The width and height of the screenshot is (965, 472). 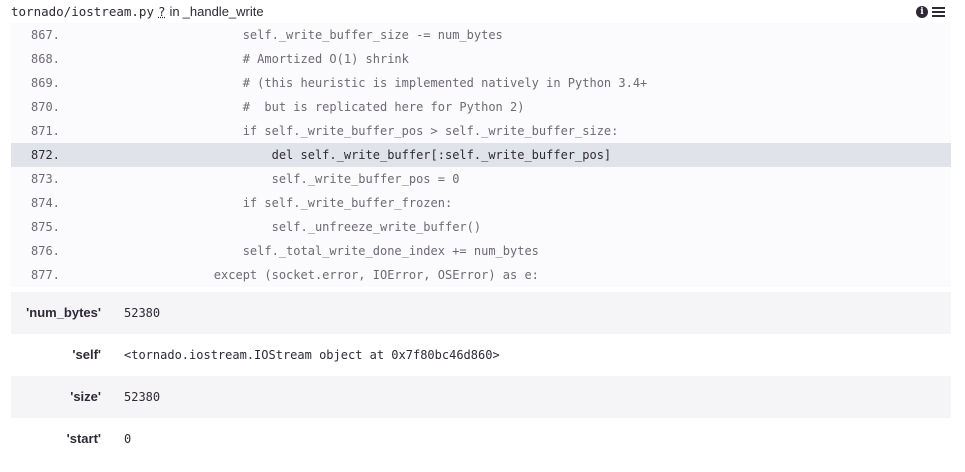 I want to click on line-number: 876., so click(x=45, y=251).